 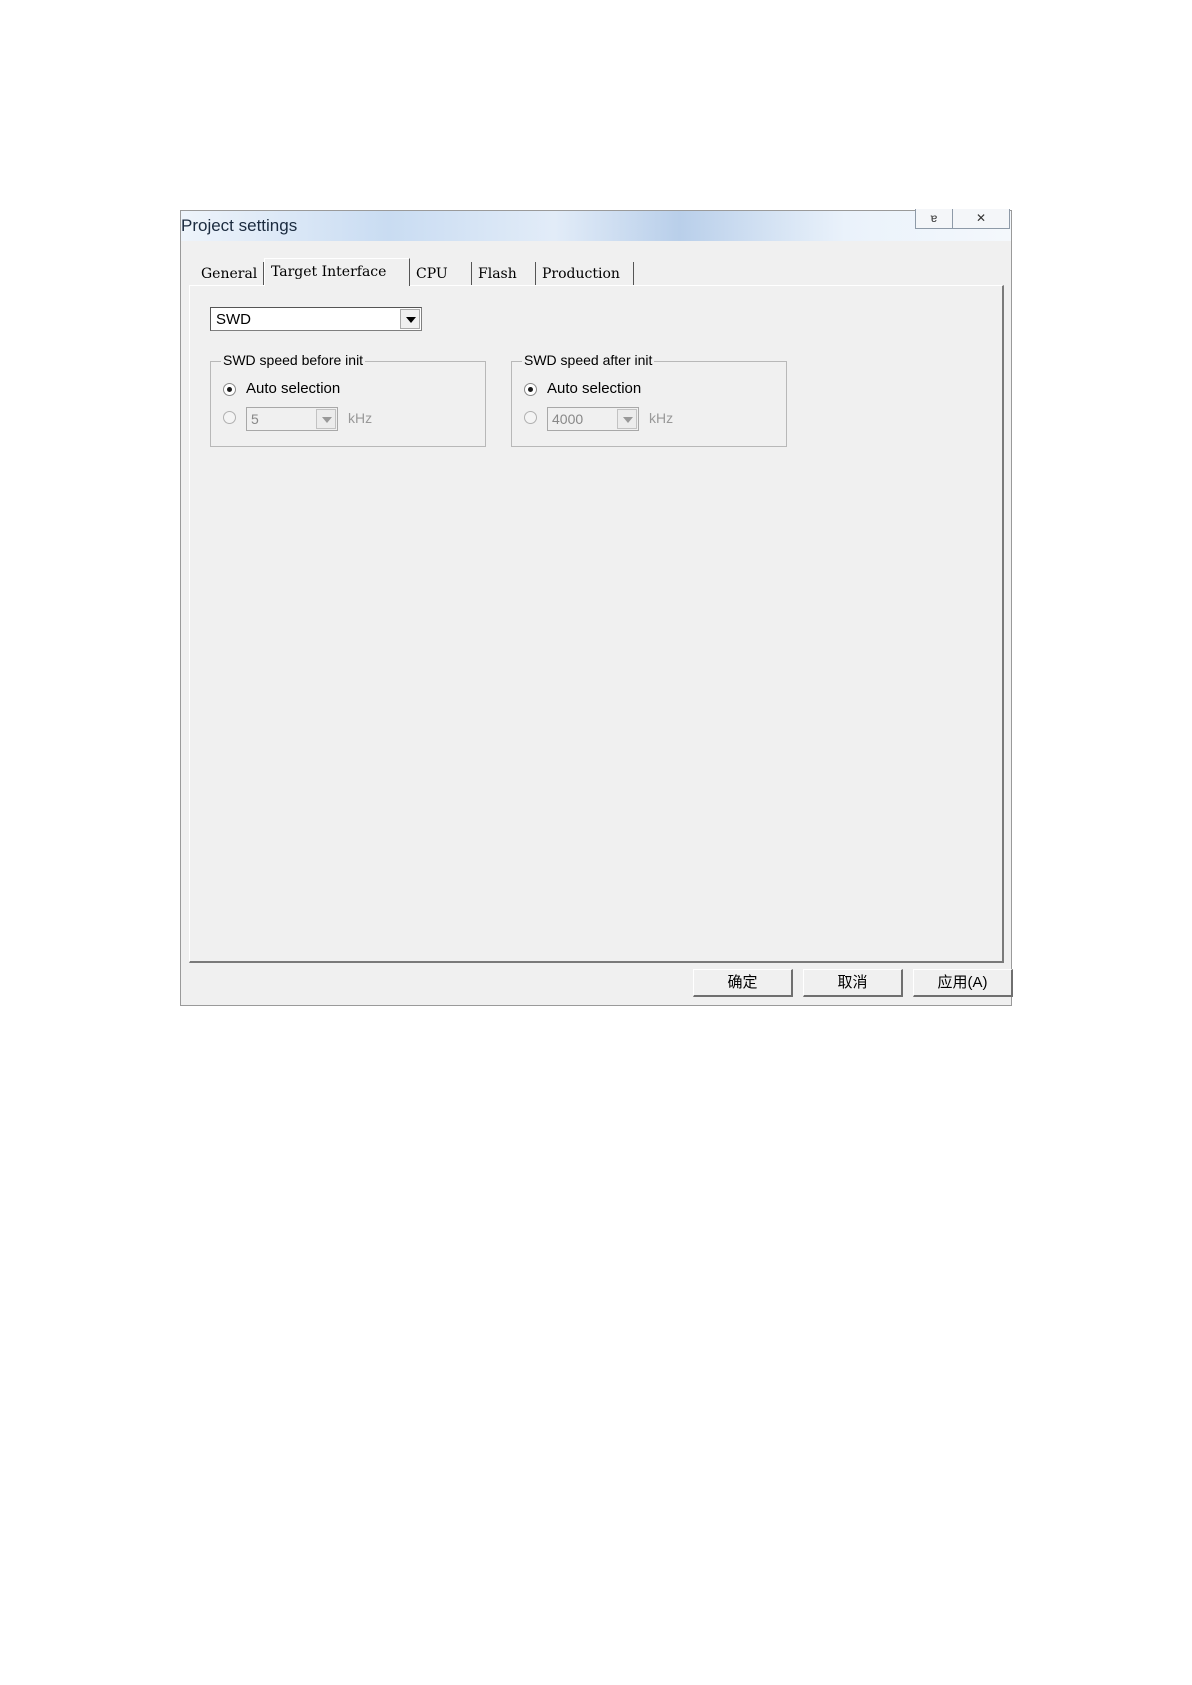 What do you see at coordinates (934, 219) in the screenshot?
I see `help-icon: ɐ` at bounding box center [934, 219].